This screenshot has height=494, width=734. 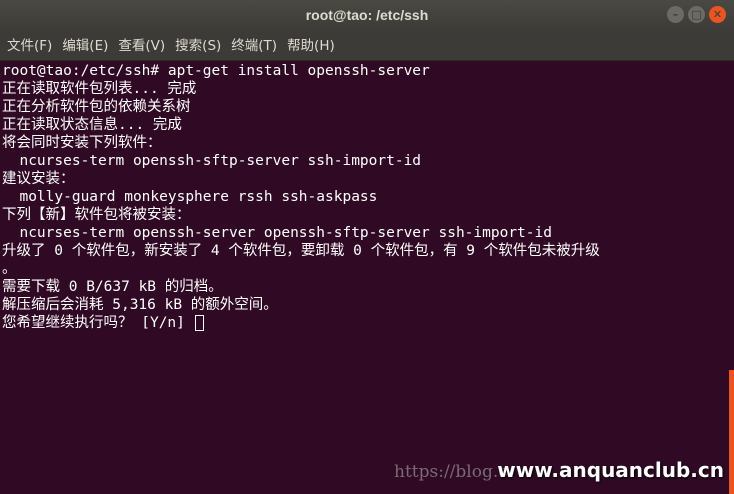 I want to click on window-title: root@tao: /etc/ssh, so click(x=367, y=15).